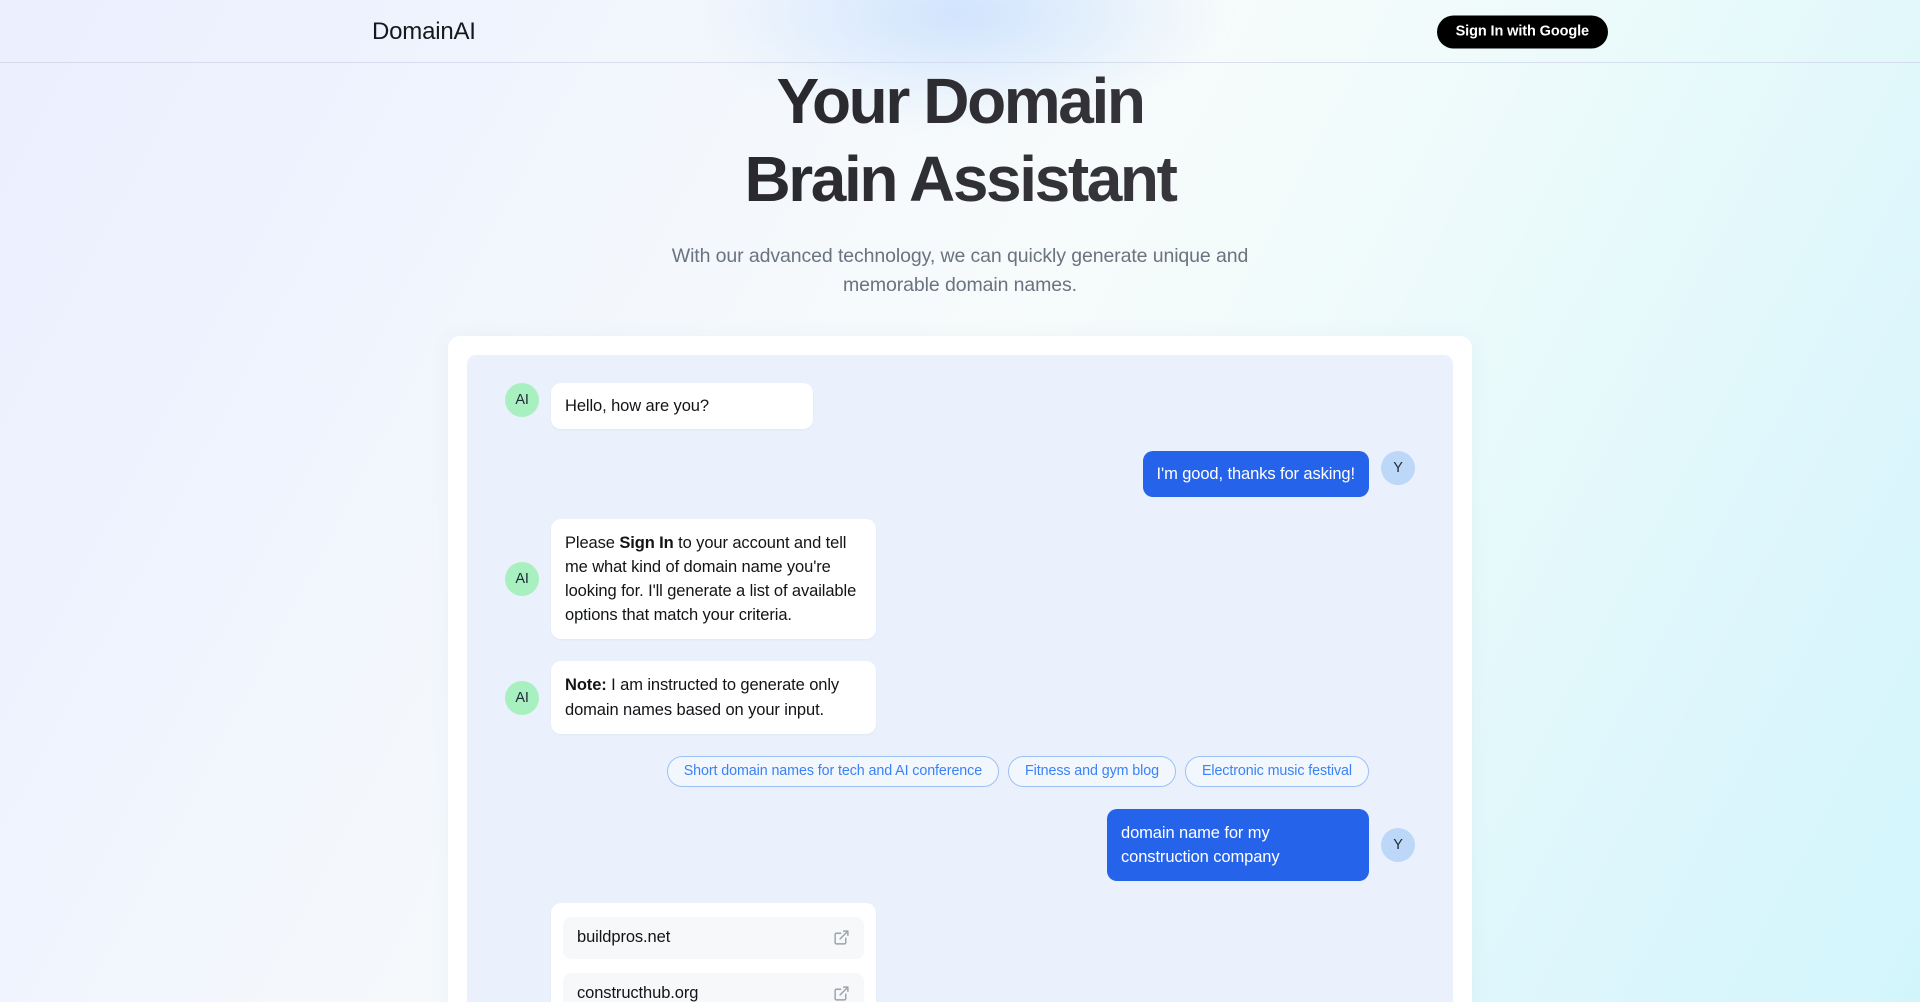 Image resolution: width=1920 pixels, height=1002 pixels. Describe the element at coordinates (646, 543) in the screenshot. I see `sign-in-bold-text: Sign In` at that location.